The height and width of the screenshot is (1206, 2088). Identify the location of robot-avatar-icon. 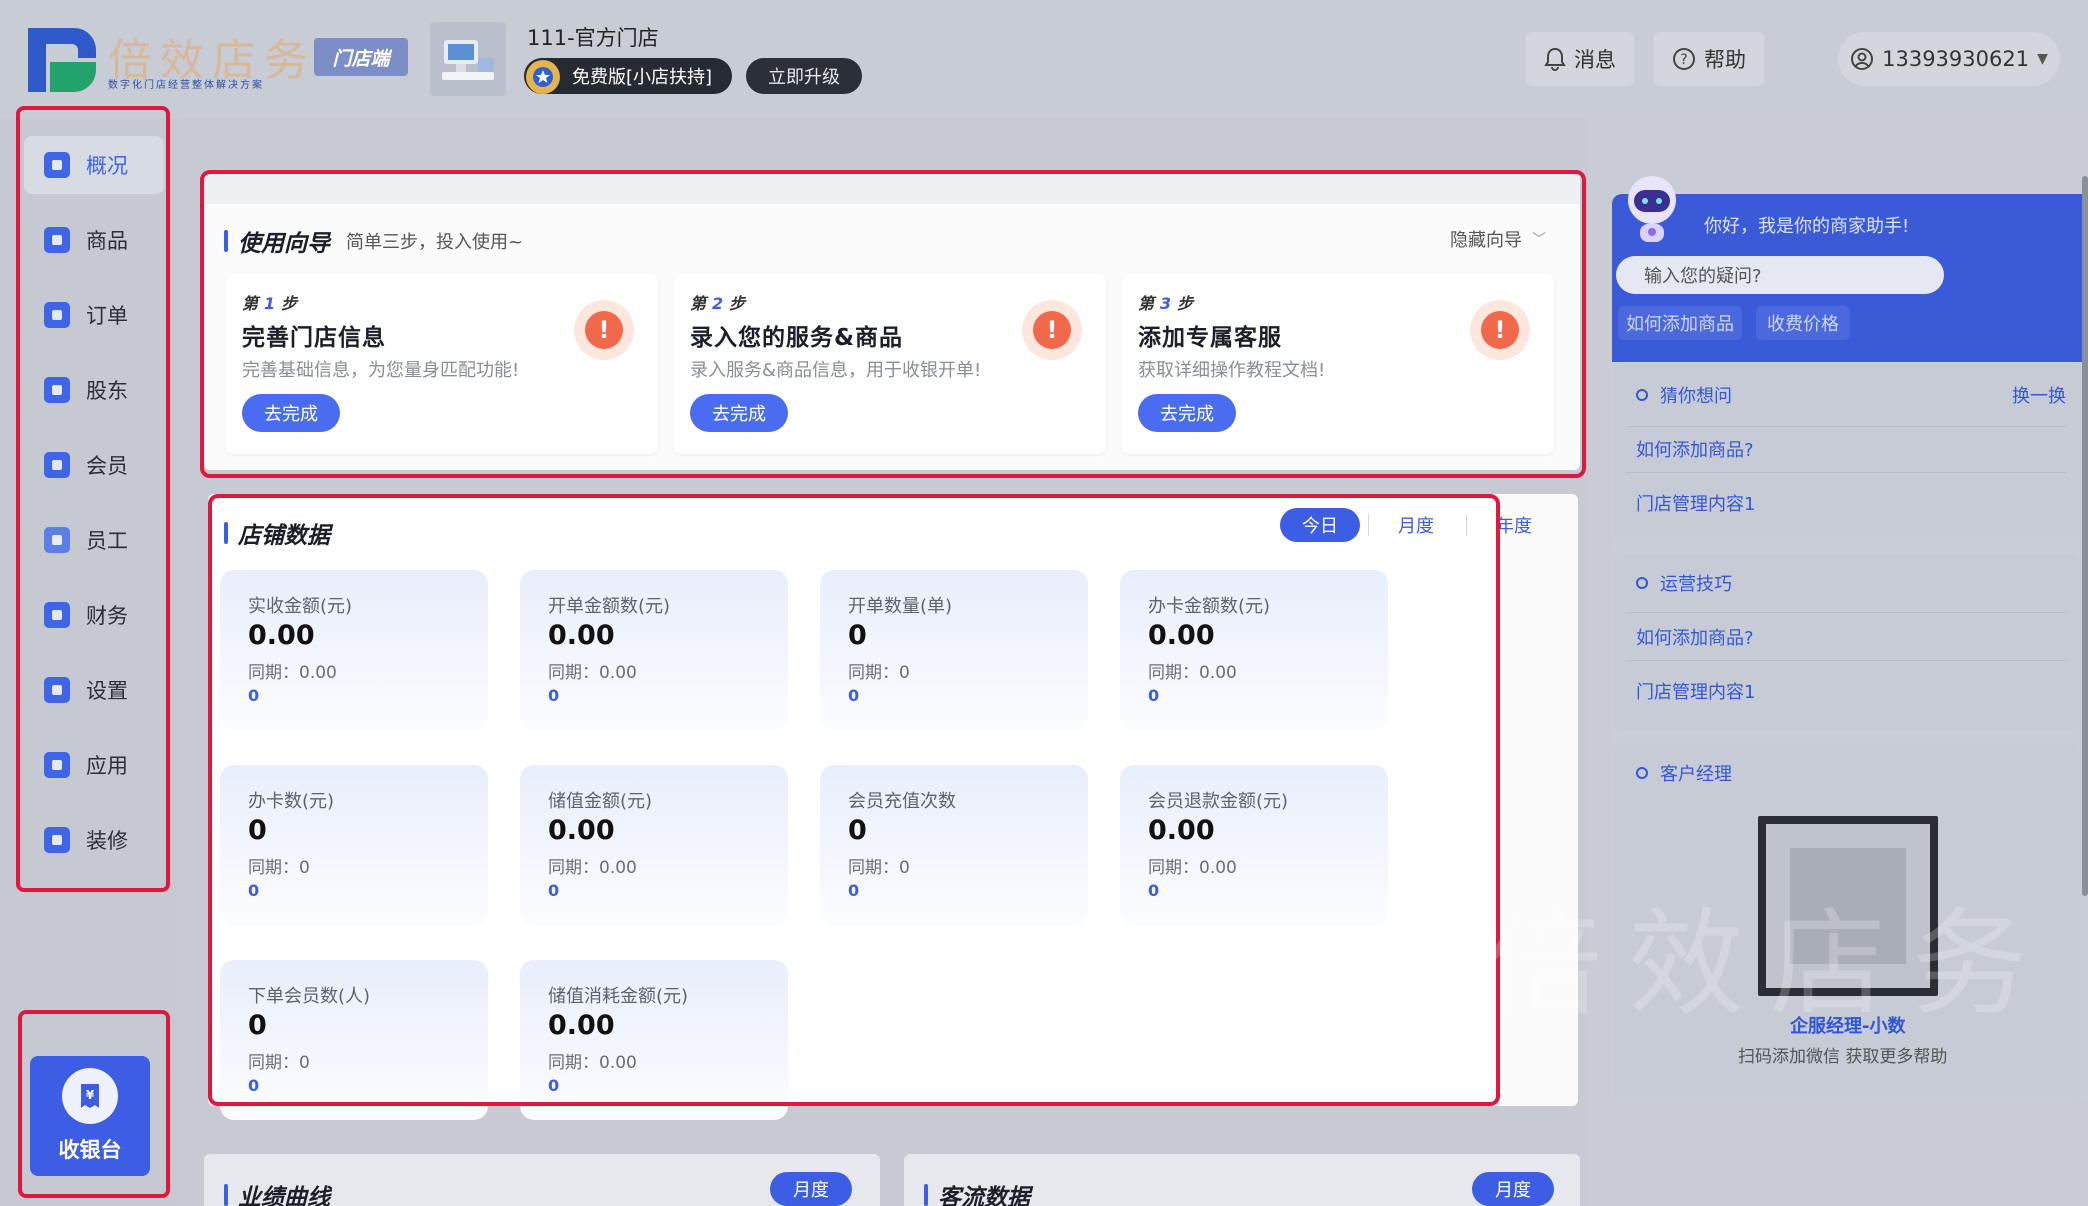
(1652, 209).